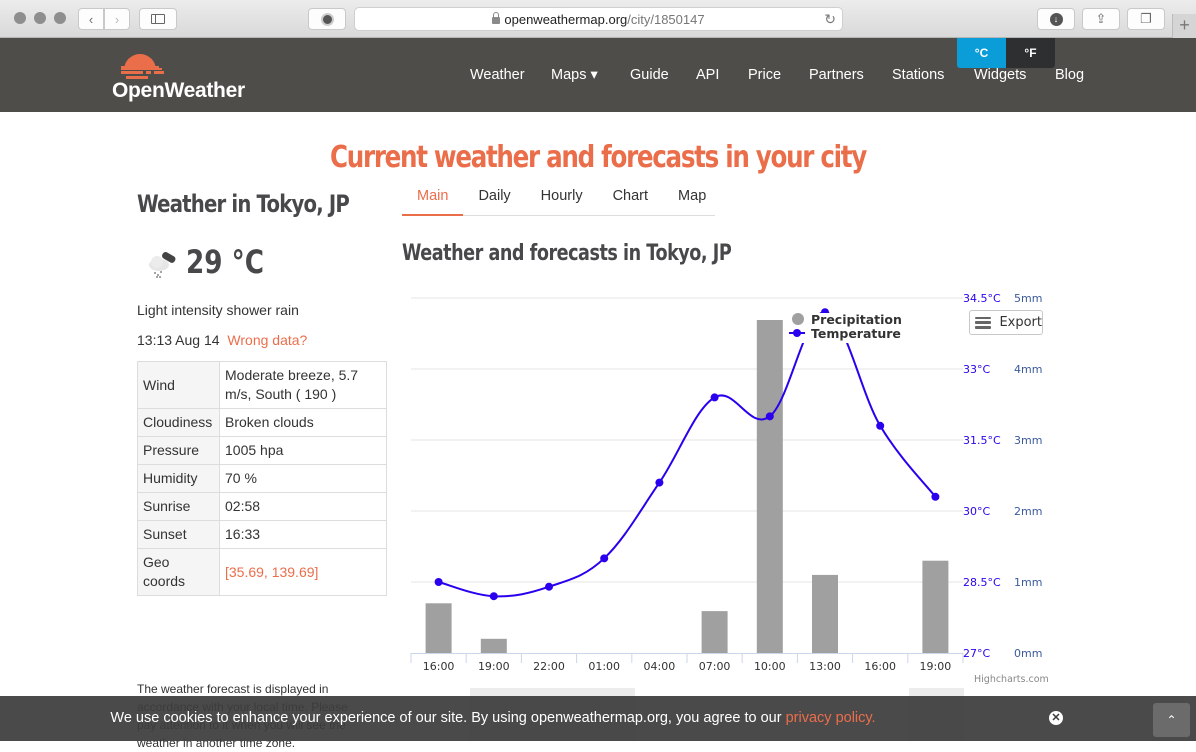 The width and height of the screenshot is (1196, 752). Describe the element at coordinates (1028, 582) in the screenshot. I see `precip-tick-label: 1mm` at that location.